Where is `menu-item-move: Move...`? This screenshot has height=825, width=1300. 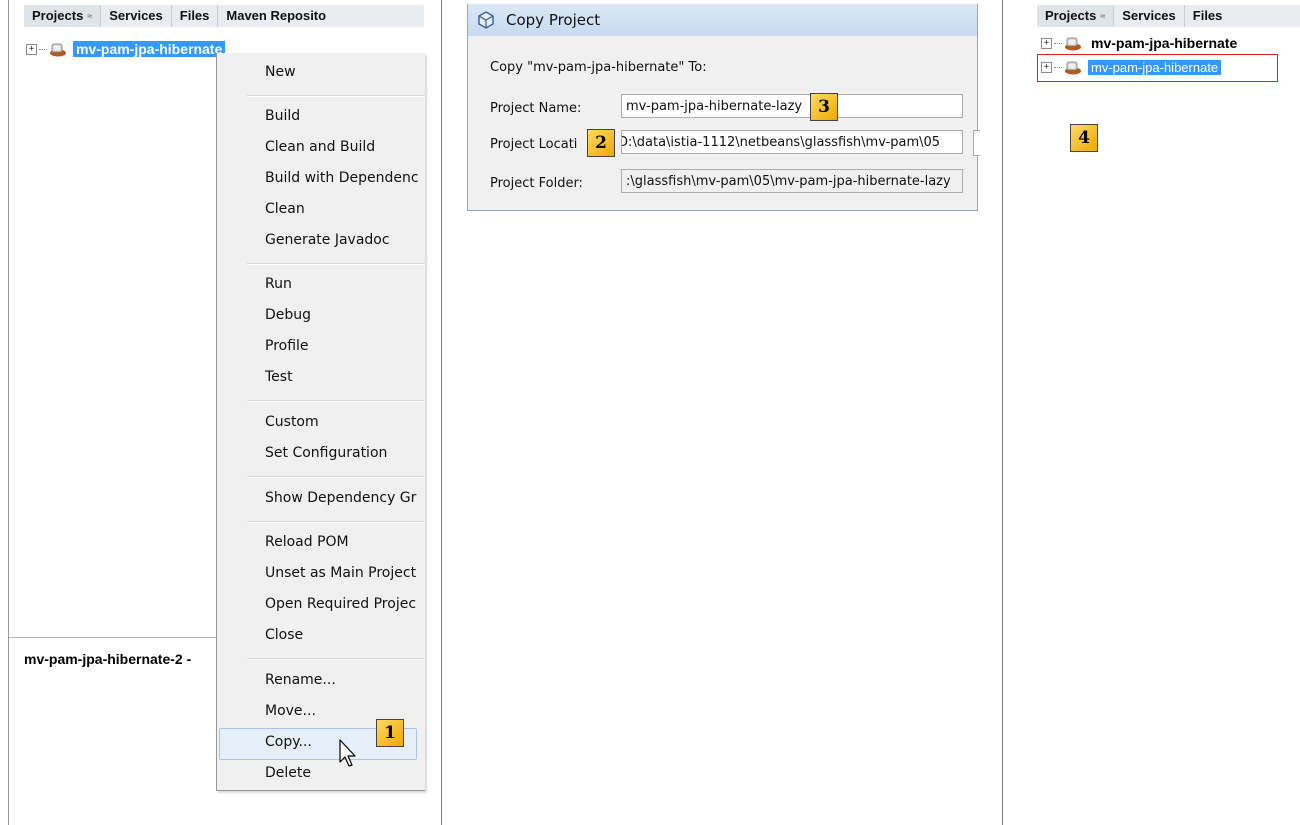
menu-item-move: Move... is located at coordinates (344, 711).